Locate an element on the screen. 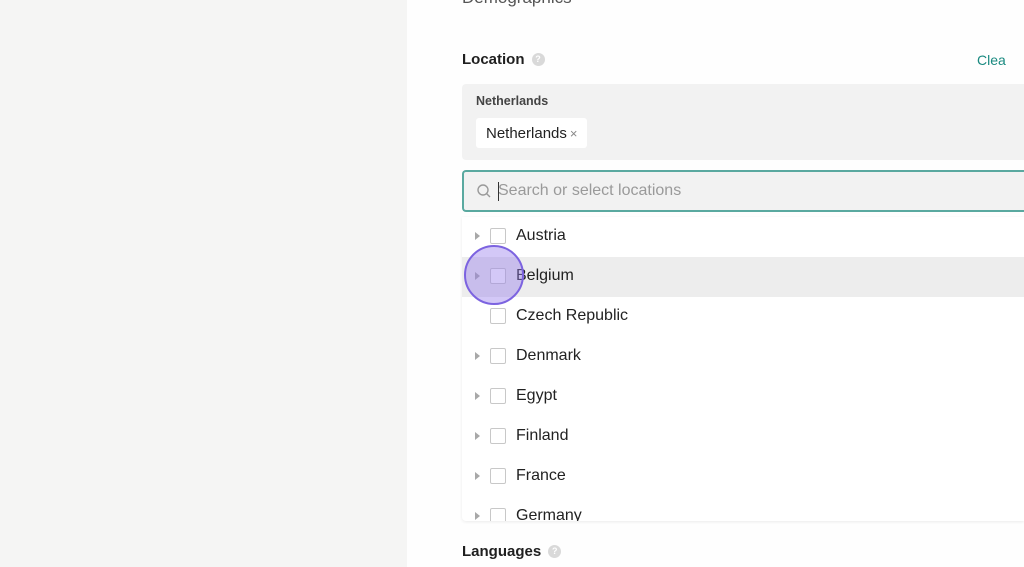 The height and width of the screenshot is (567, 1024). option-label: Germany is located at coordinates (549, 514).